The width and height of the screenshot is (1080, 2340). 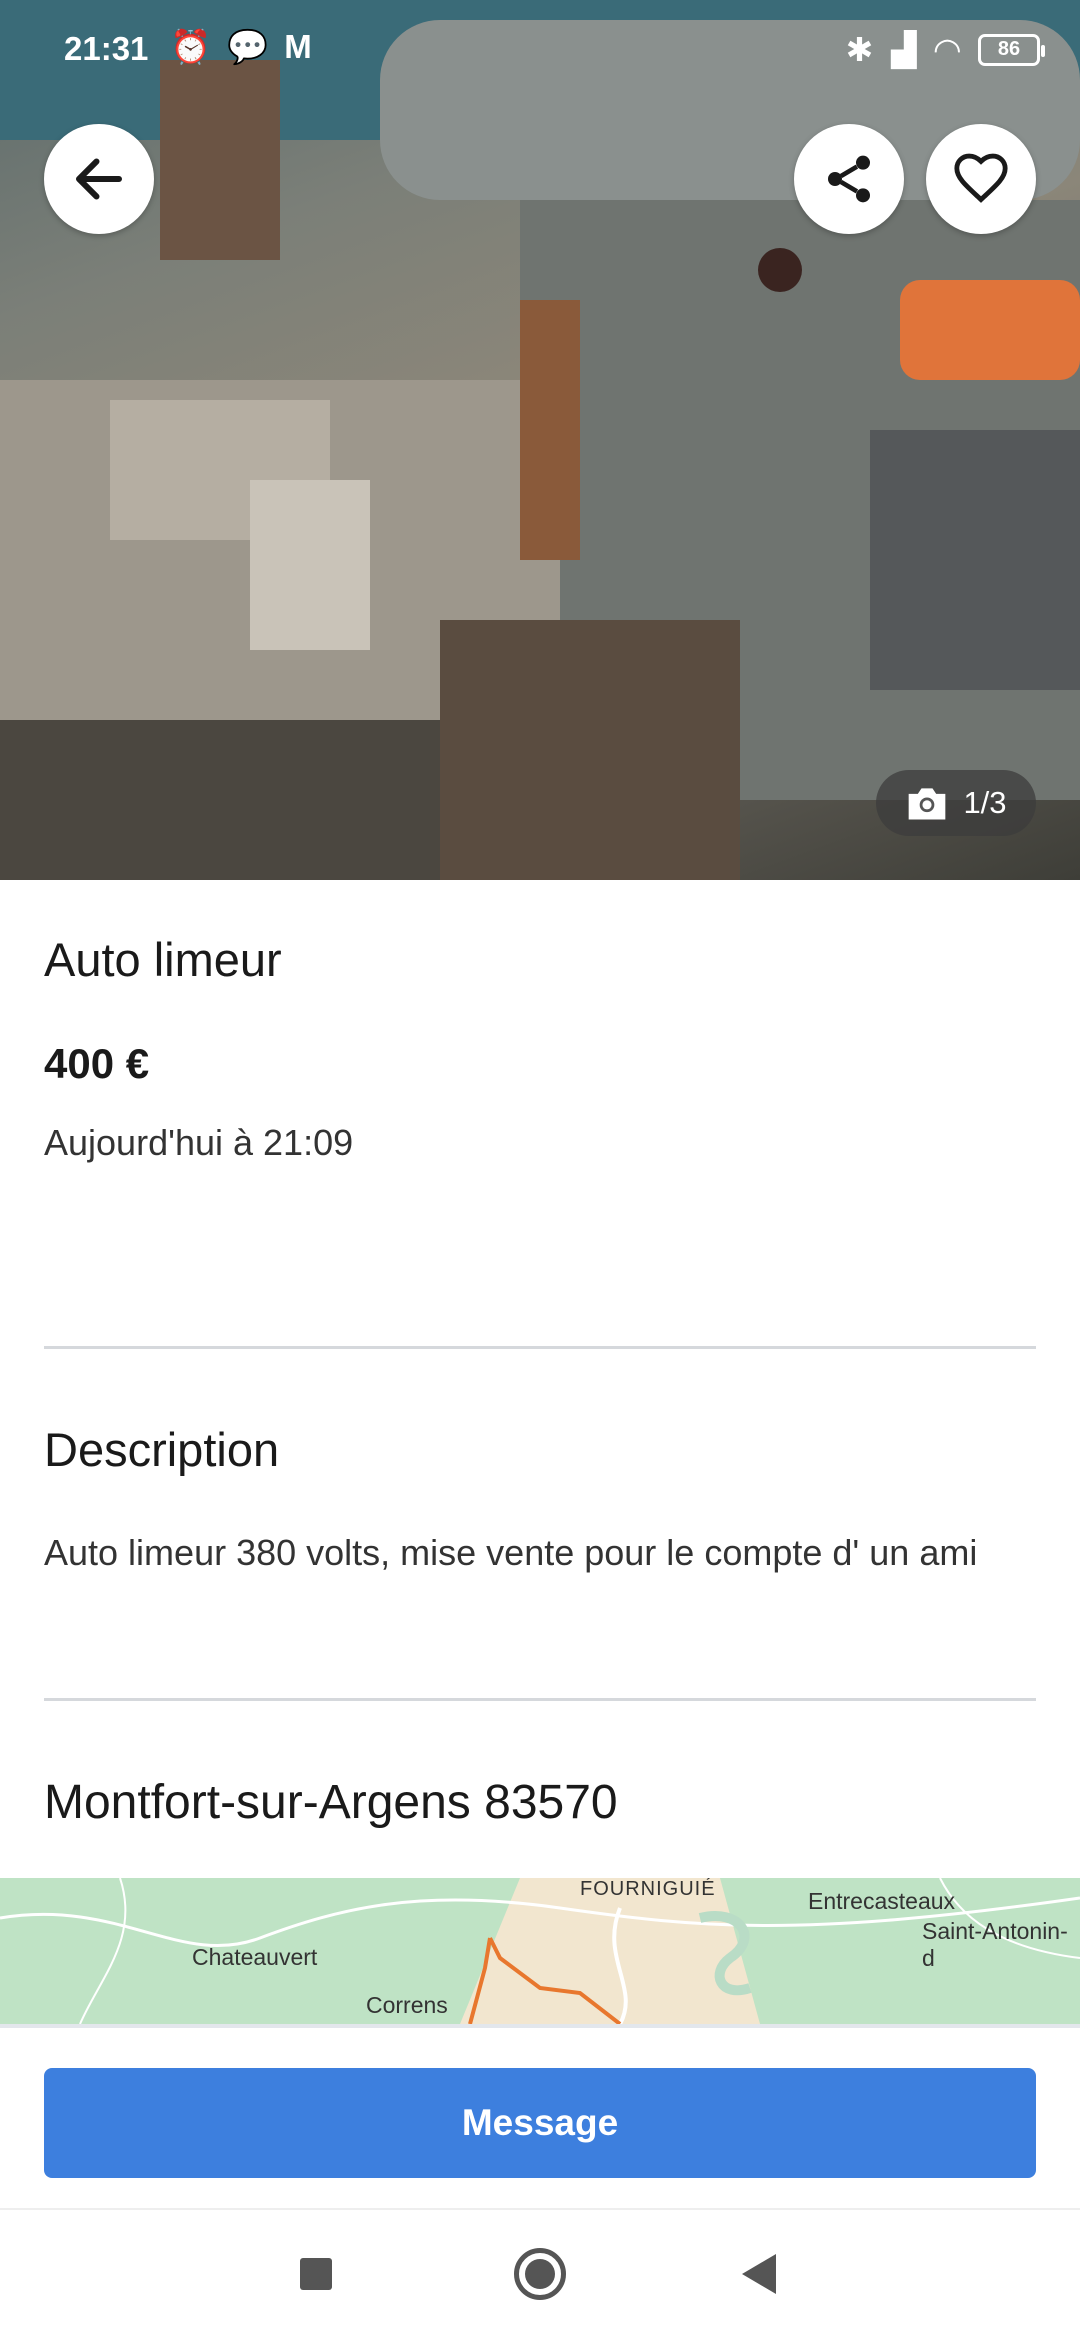 I want to click on description-heading: Description, so click(x=162, y=1449).